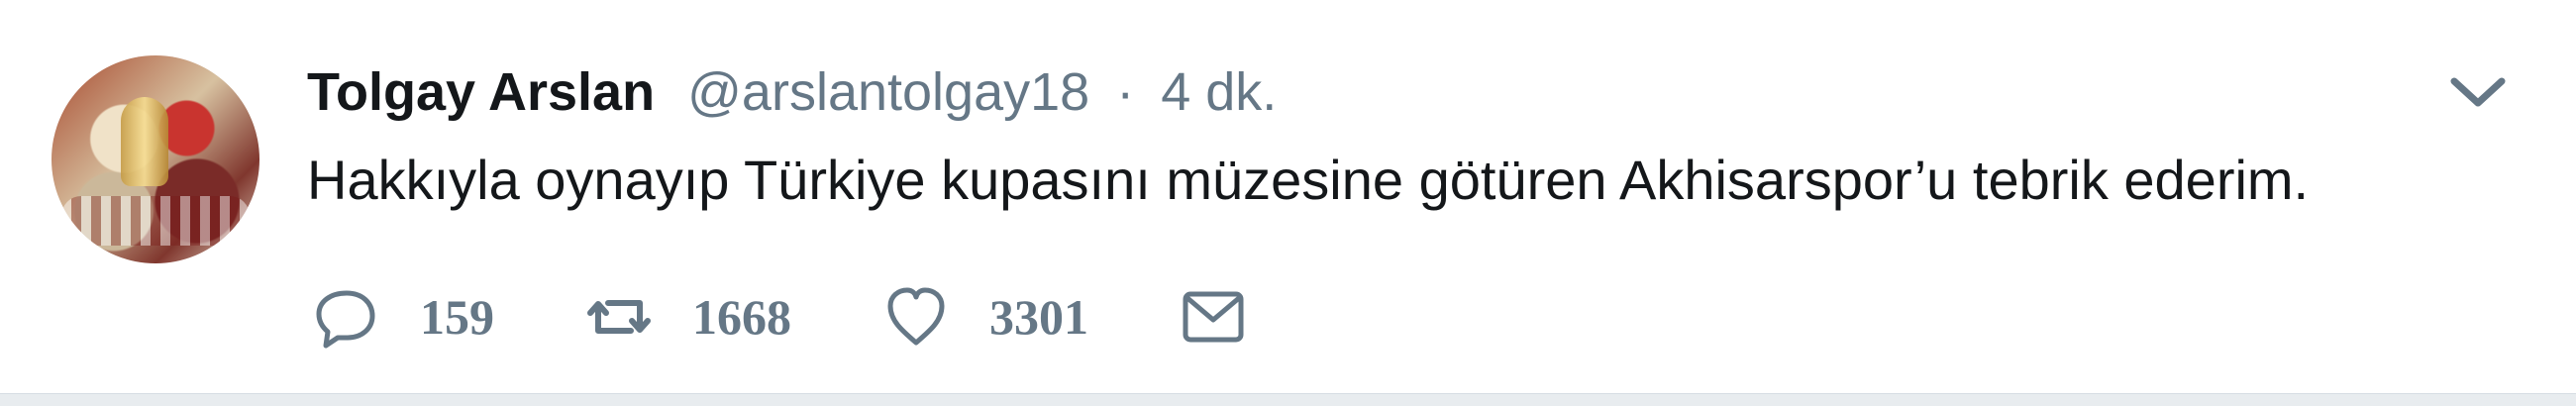 The height and width of the screenshot is (406, 2576). I want to click on tweet-header: Tolgay Arslan @arslantolgay18 · 4 dk., so click(792, 92).